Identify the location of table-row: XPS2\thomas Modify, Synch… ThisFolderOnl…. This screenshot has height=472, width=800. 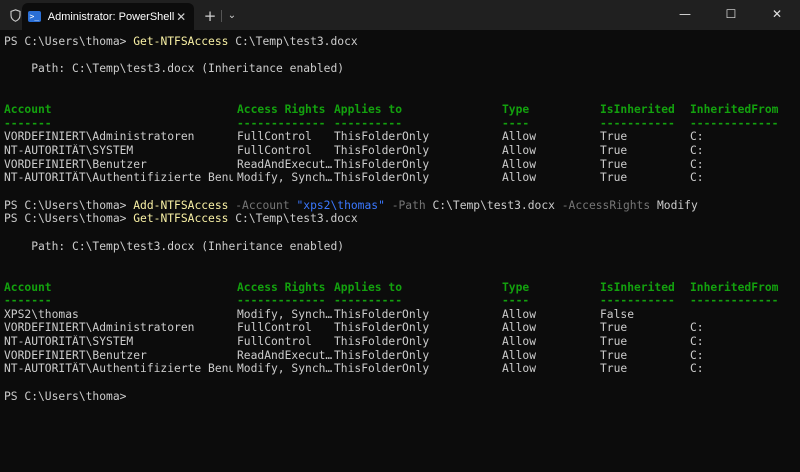
(319, 314).